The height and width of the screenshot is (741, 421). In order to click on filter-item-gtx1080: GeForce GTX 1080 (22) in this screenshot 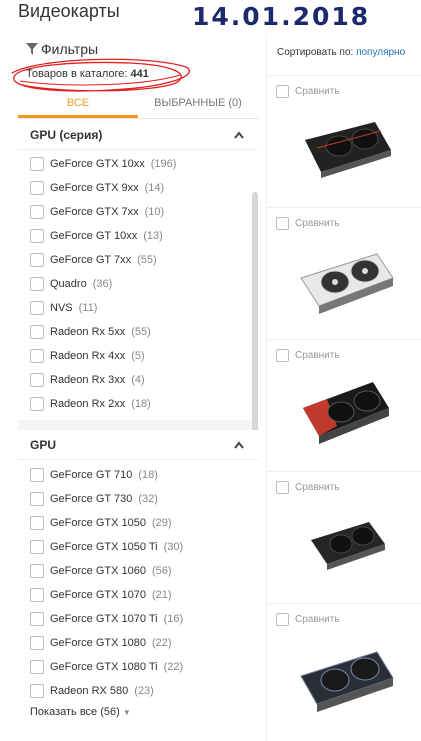, I will do `click(101, 643)`.